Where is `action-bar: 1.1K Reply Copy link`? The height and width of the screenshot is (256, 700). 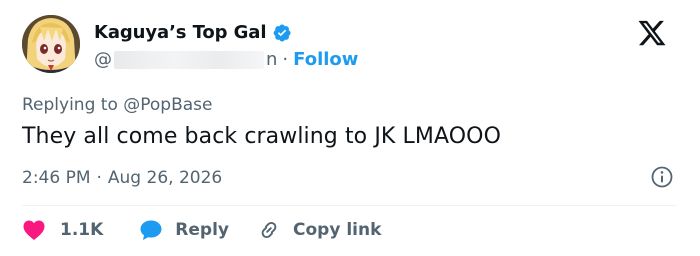
action-bar: 1.1K Reply Copy link is located at coordinates (201, 230).